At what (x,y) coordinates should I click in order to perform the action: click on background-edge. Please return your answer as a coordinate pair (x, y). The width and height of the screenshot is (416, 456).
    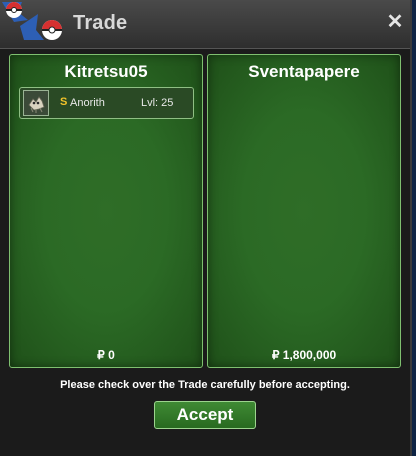
    Looking at the image, I should click on (414, 228).